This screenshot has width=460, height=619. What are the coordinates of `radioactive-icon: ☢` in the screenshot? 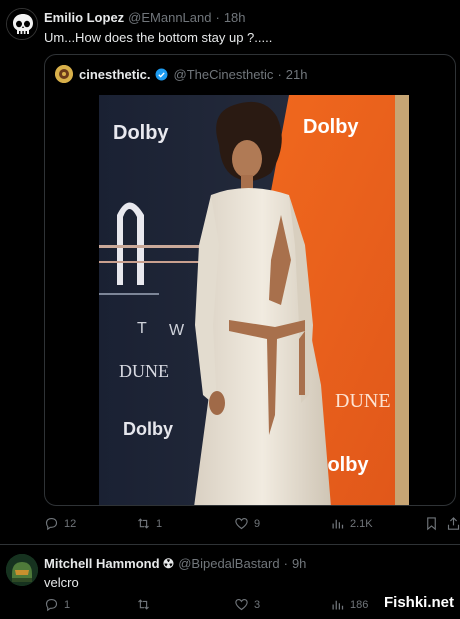 It's located at (168, 563).